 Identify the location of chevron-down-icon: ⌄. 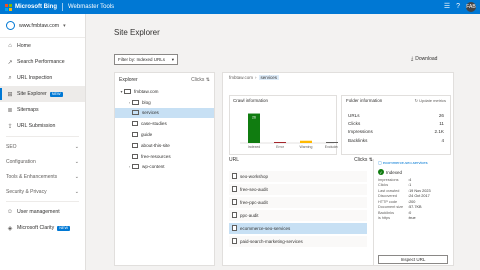
(76, 191).